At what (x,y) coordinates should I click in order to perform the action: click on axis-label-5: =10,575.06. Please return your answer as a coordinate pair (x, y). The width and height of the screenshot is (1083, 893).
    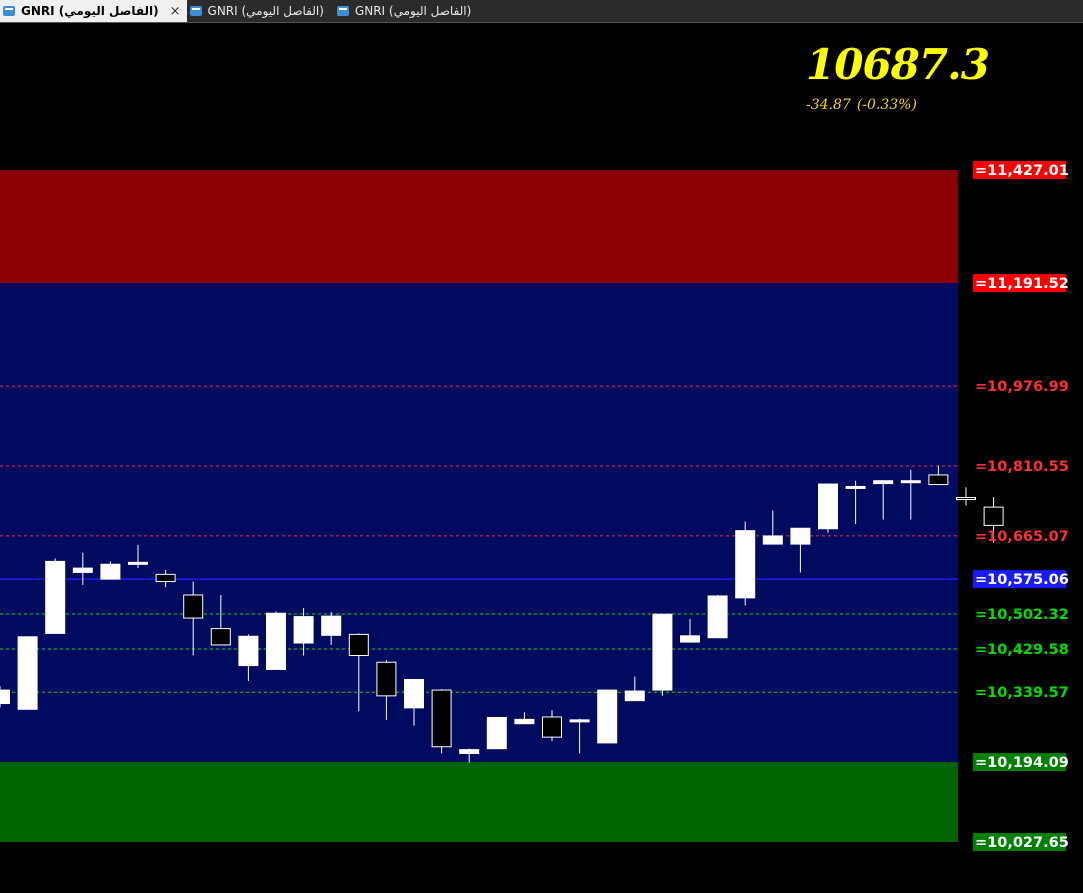
    Looking at the image, I should click on (1021, 579).